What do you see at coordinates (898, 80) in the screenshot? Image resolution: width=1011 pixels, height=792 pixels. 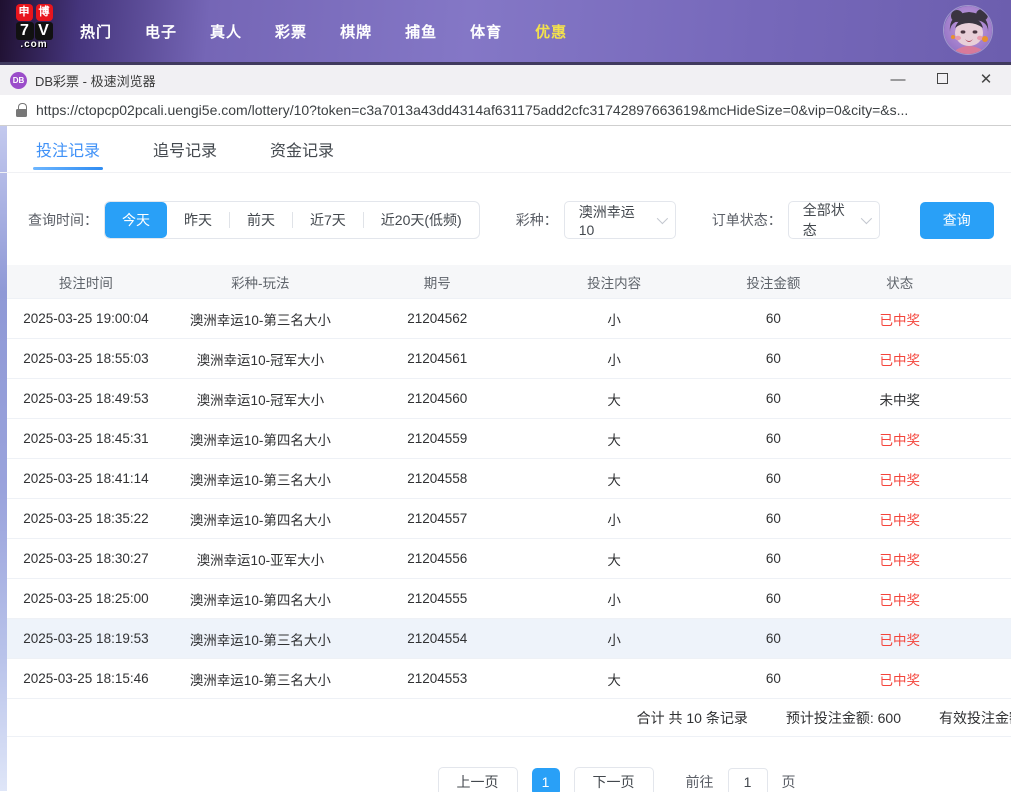 I see `minimize-button: —` at bounding box center [898, 80].